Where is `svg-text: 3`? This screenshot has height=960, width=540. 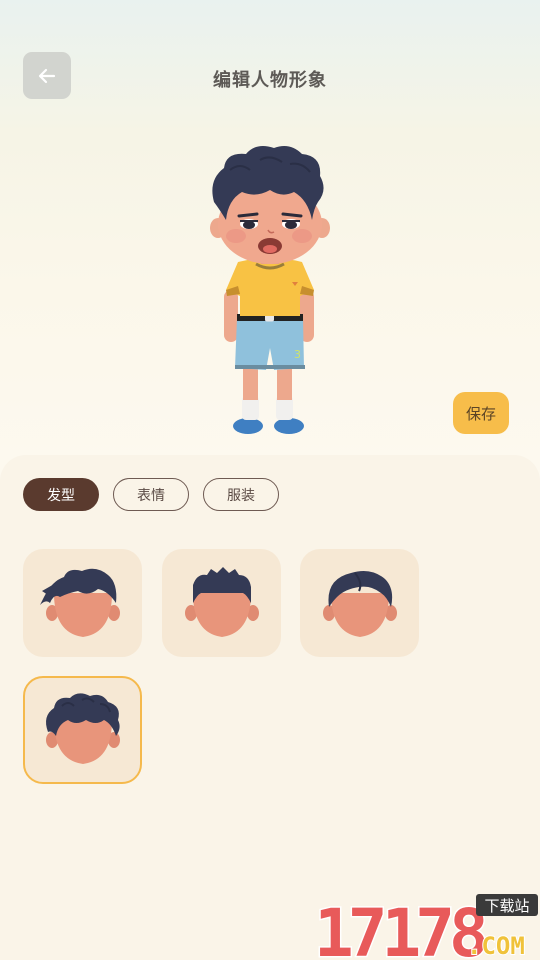
svg-text: 3 is located at coordinates (297, 354).